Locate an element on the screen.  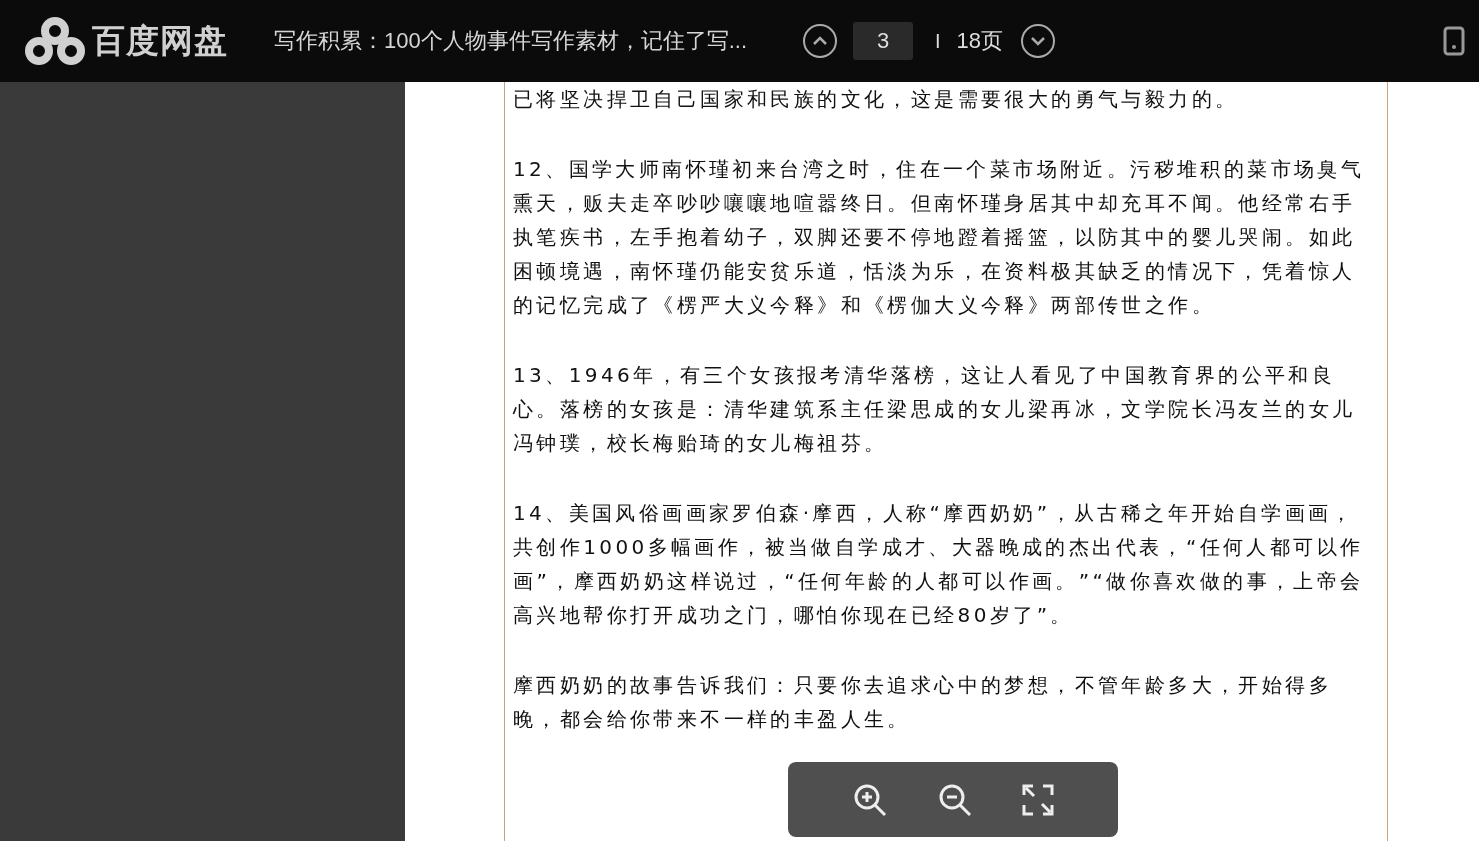
next-page-button is located at coordinates (1038, 41).